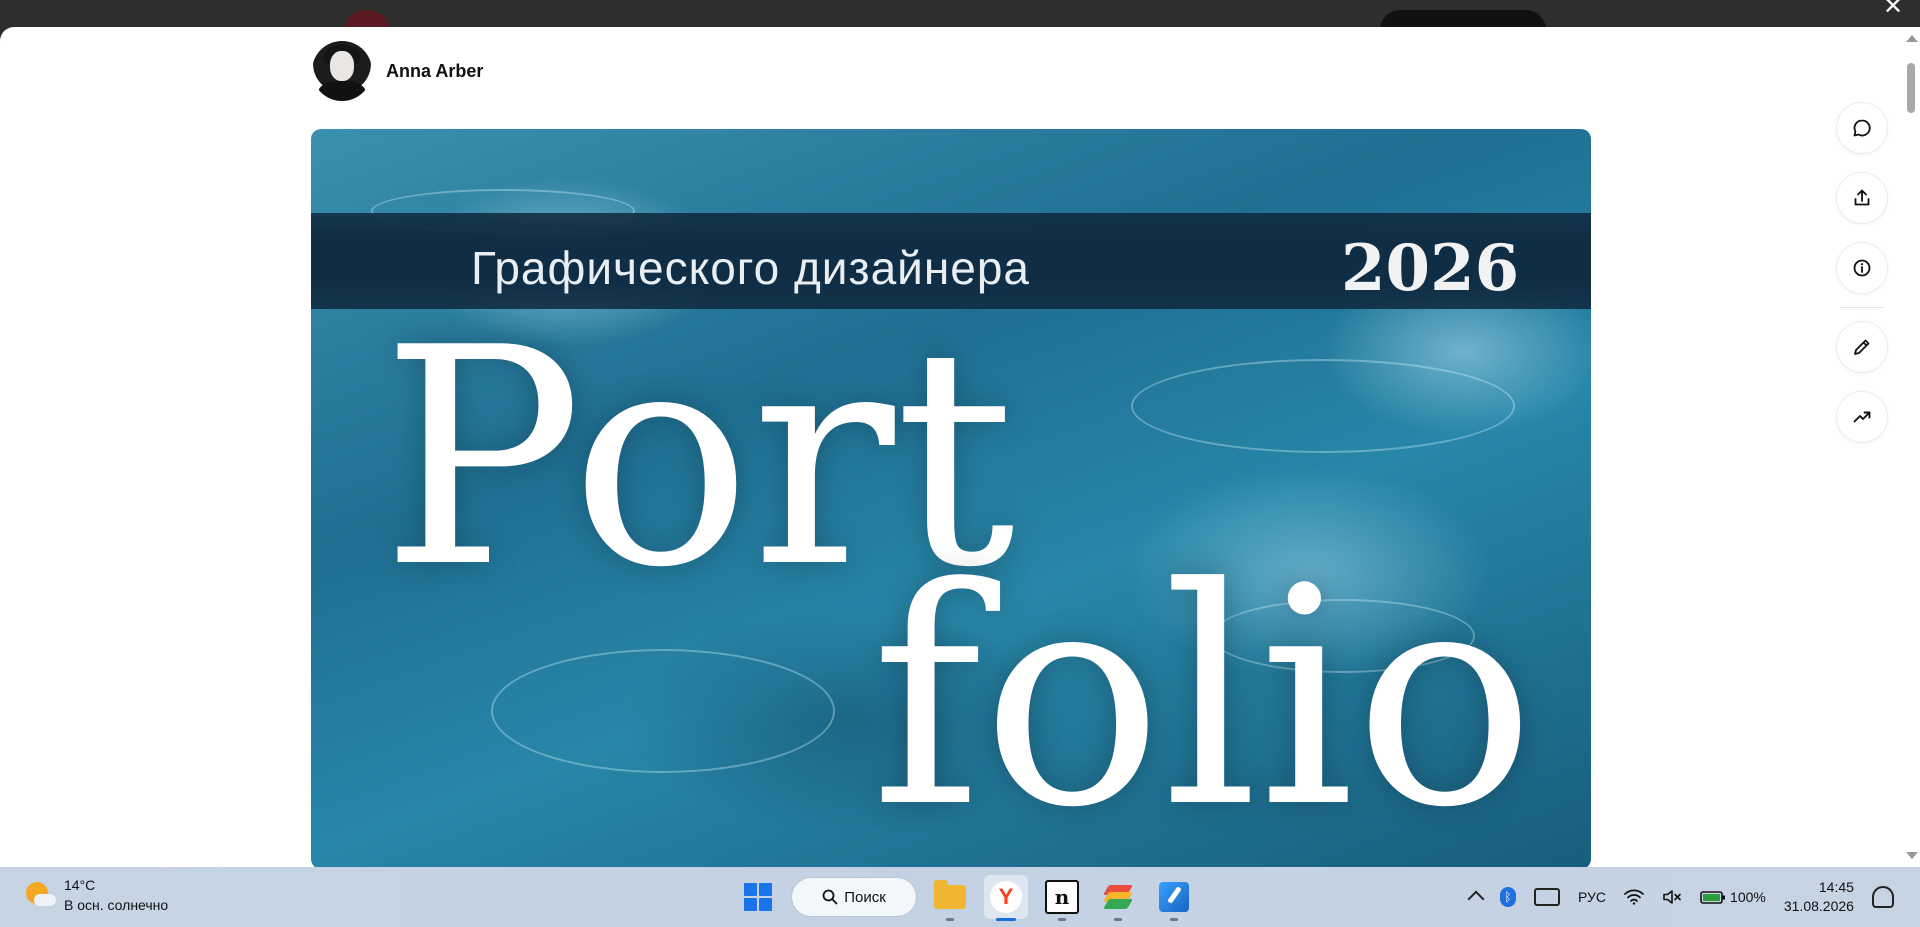  I want to click on taskbar-paint-app, so click(1174, 898).